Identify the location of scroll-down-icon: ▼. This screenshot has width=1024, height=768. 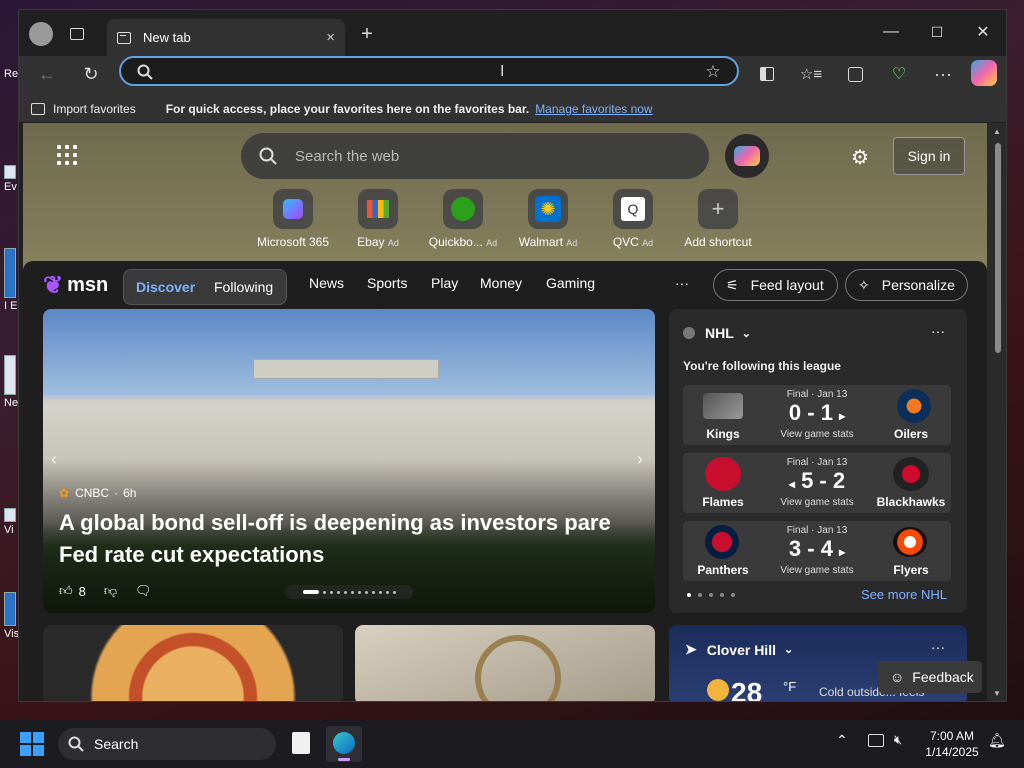
(997, 693).